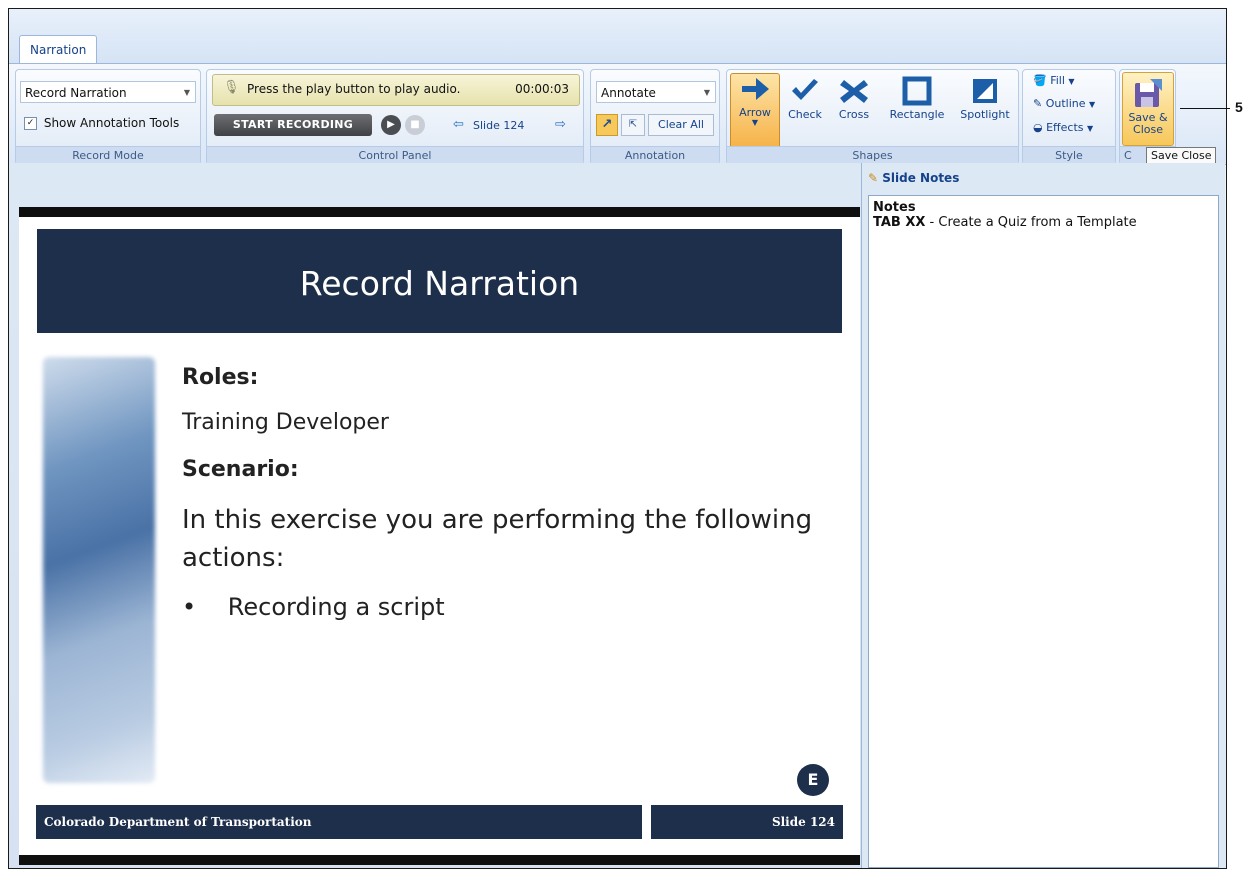  Describe the element at coordinates (336, 607) in the screenshot. I see `bullet-text: Recording a script` at that location.